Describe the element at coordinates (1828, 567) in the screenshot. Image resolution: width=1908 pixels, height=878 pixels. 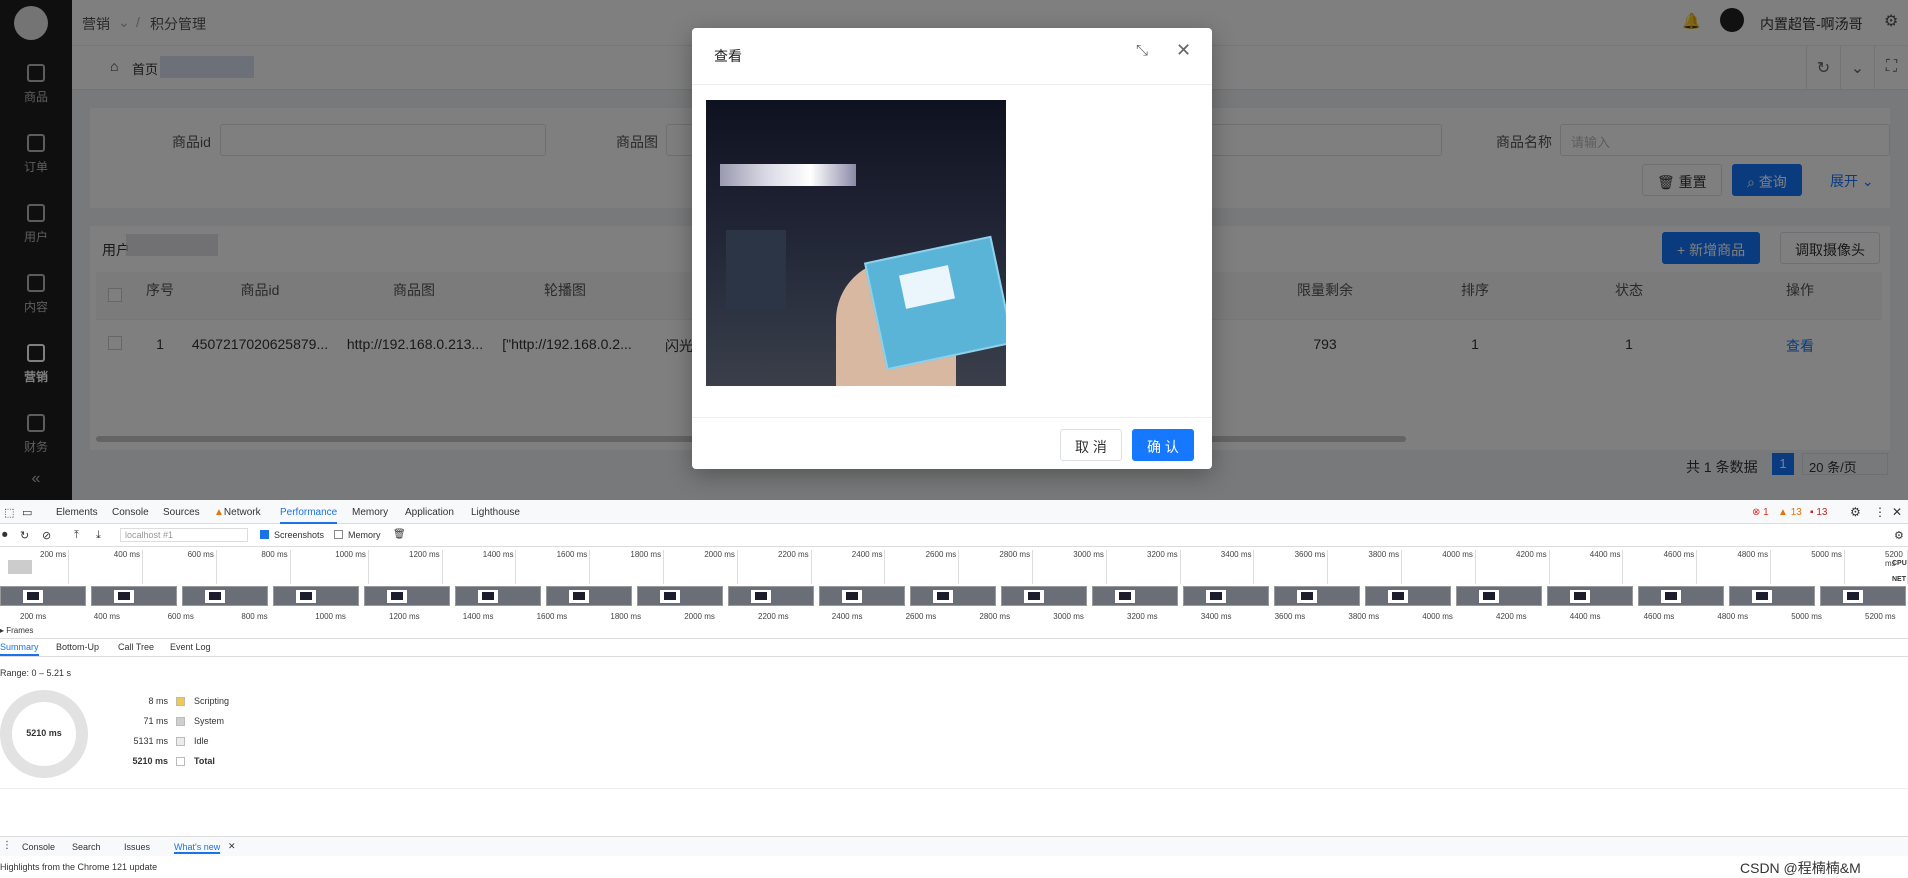
I see `ruler-tick-top: 5000 ms` at that location.